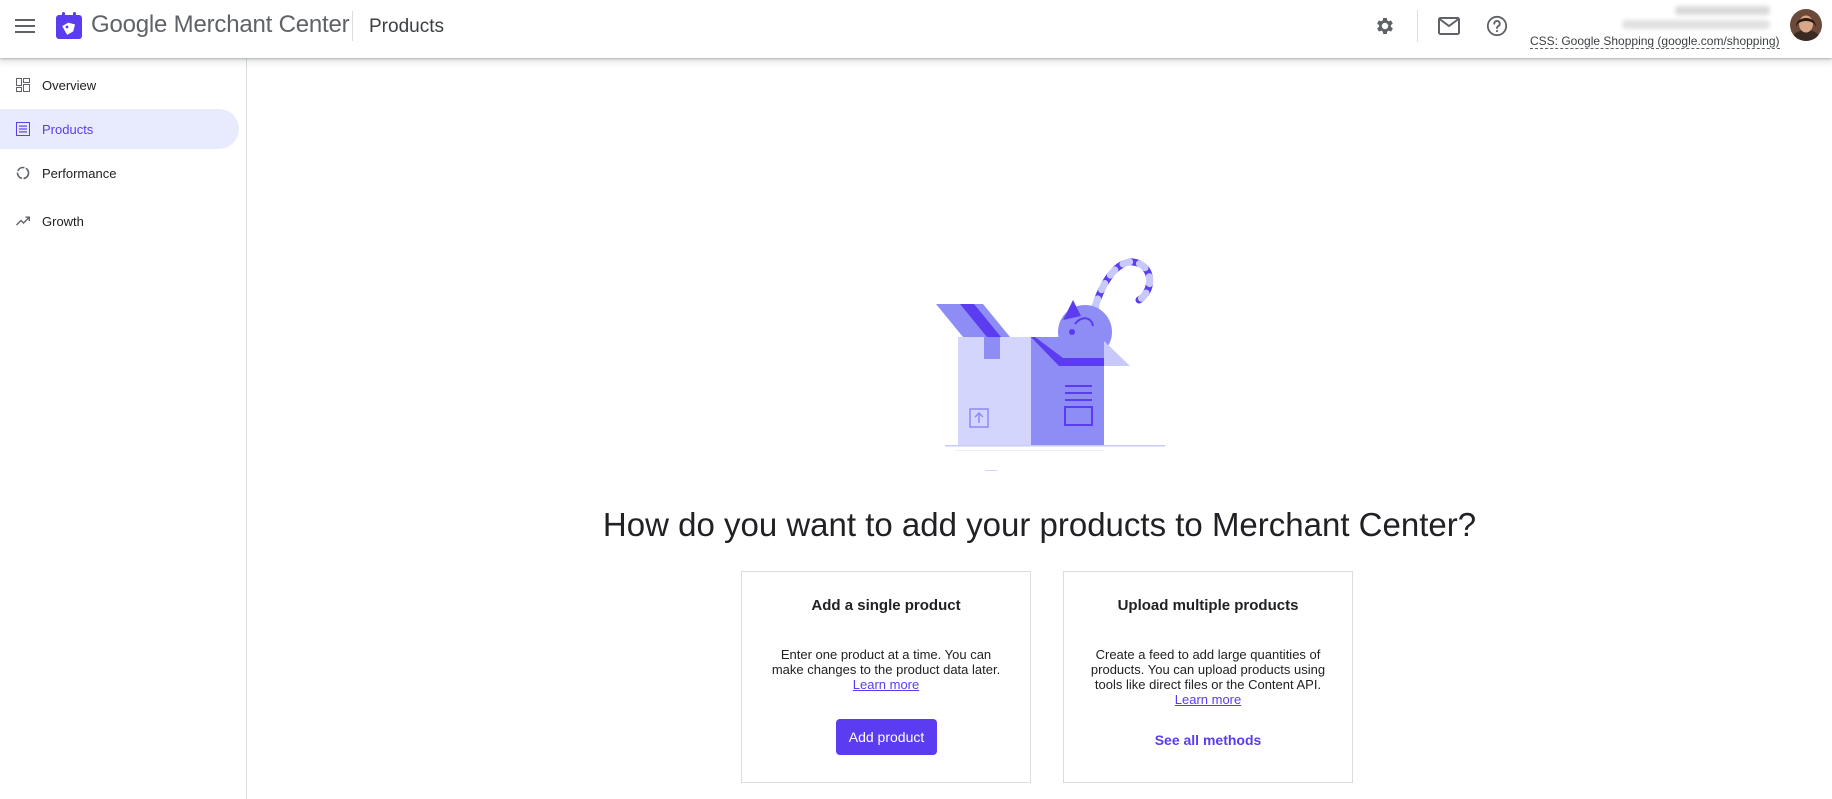  What do you see at coordinates (68, 129) in the screenshot?
I see `sidebar-item-label: Products` at bounding box center [68, 129].